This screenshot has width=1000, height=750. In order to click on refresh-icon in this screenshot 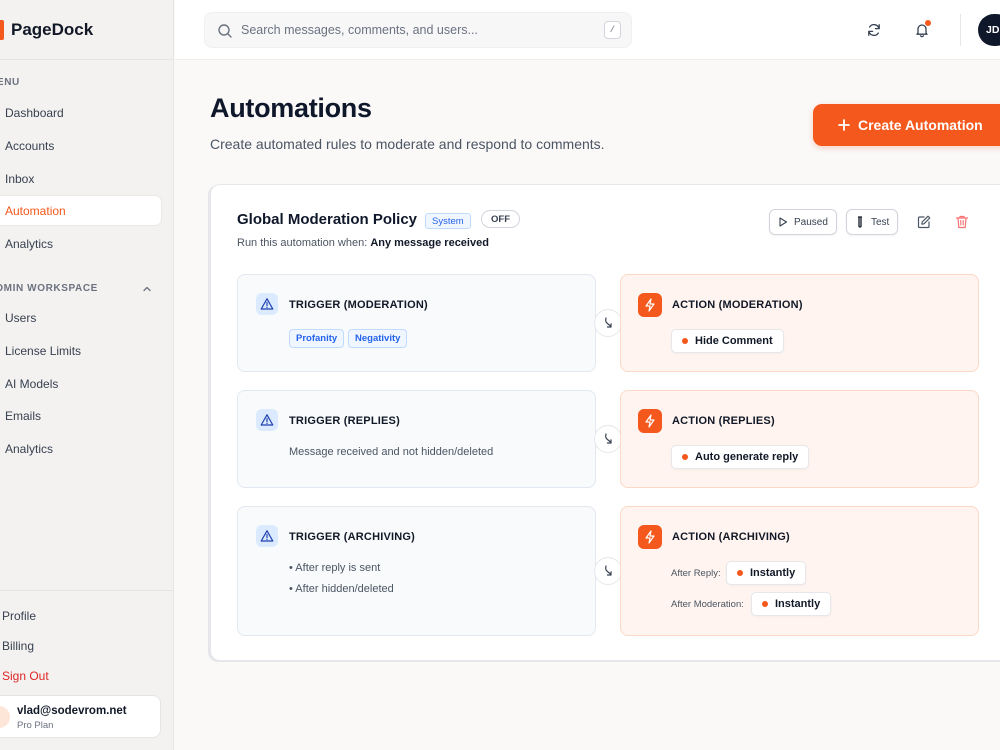, I will do `click(874, 30)`.